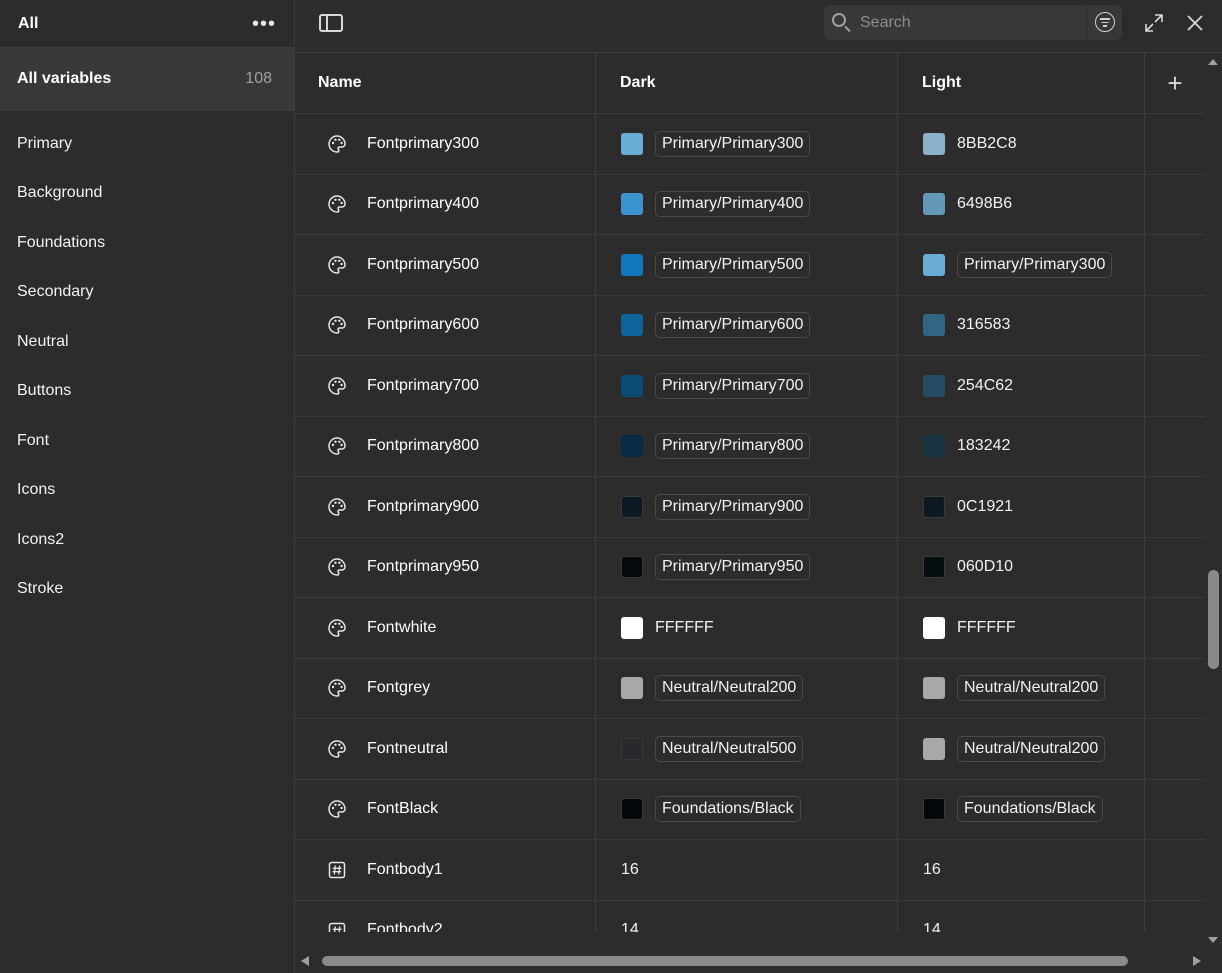  I want to click on dark-value-cell: 16, so click(746, 870).